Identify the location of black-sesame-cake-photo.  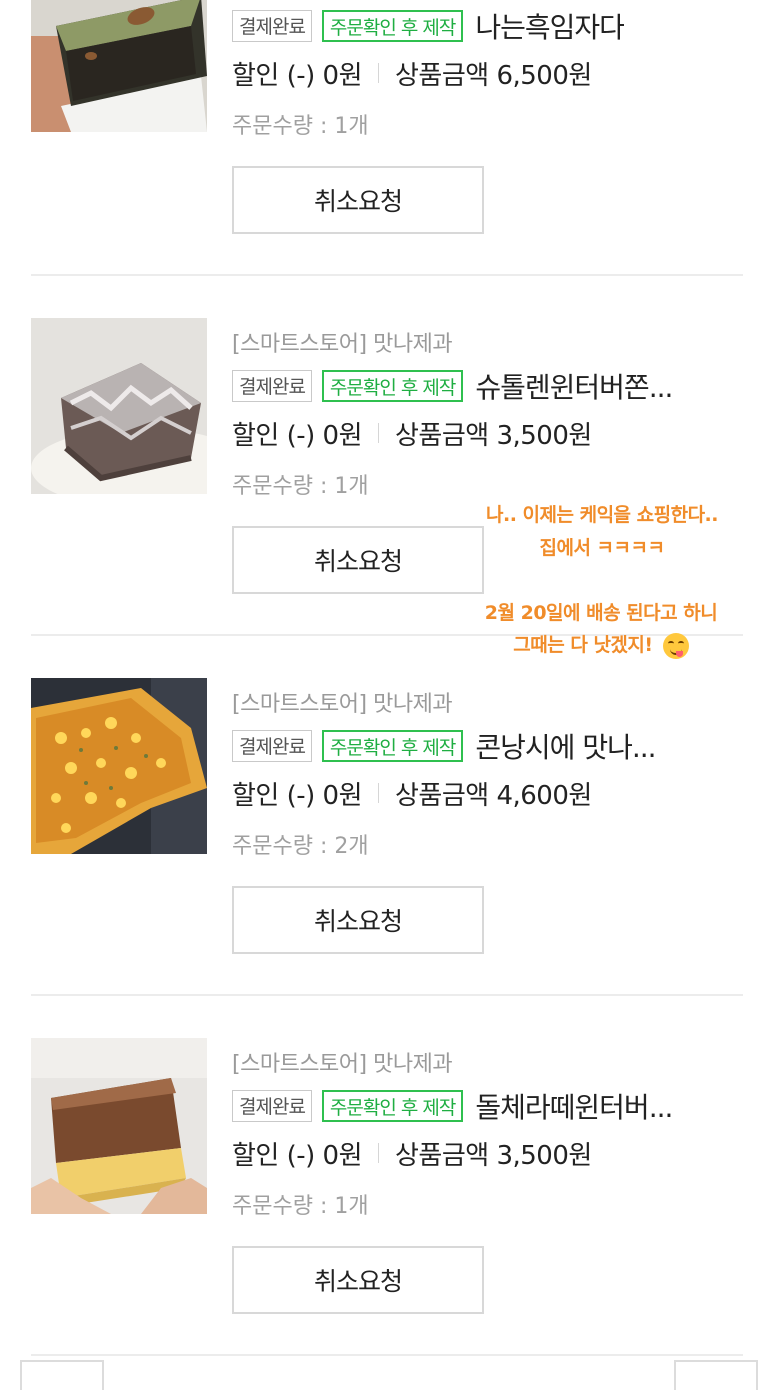
(119, 66).